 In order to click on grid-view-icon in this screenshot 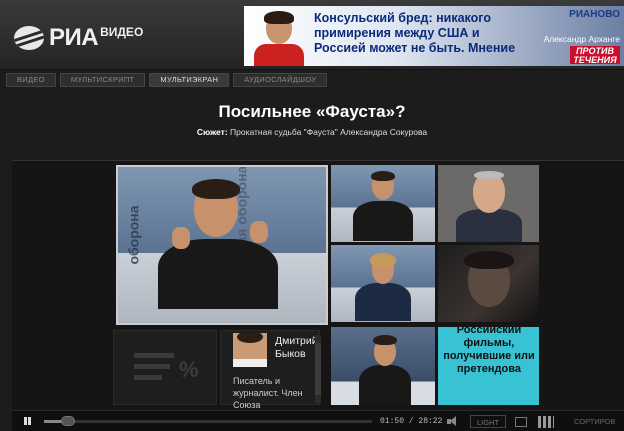, I will do `click(546, 422)`.